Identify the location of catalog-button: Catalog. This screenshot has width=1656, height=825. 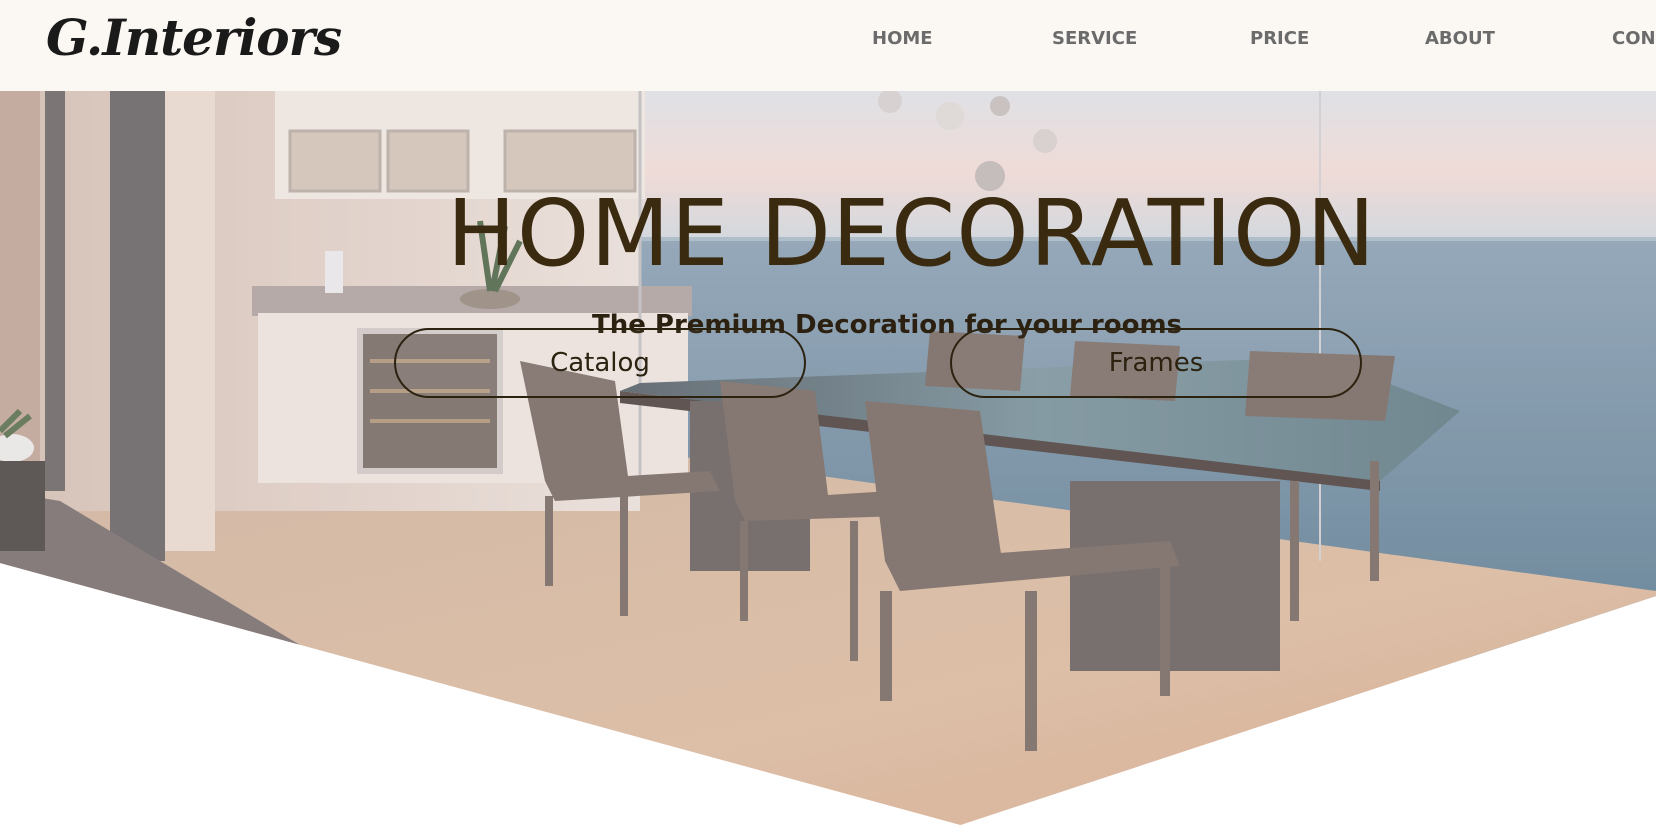
(600, 363).